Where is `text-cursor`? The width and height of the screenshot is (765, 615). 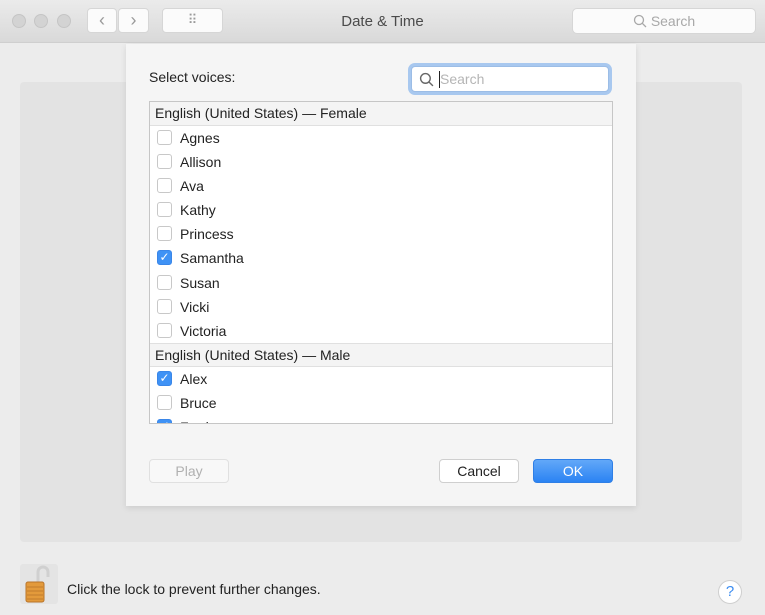
text-cursor is located at coordinates (439, 79).